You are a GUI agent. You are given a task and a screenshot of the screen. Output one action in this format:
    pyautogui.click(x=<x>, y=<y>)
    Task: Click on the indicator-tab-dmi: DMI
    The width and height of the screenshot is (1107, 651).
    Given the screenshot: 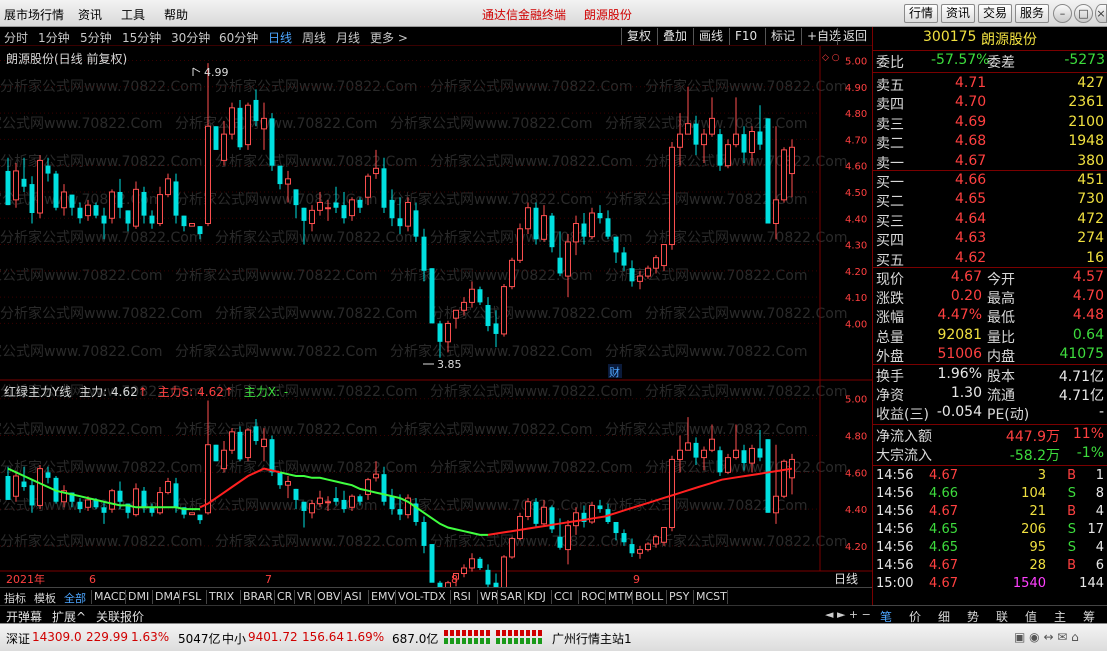 What is the action you would take?
    pyautogui.click(x=138, y=596)
    